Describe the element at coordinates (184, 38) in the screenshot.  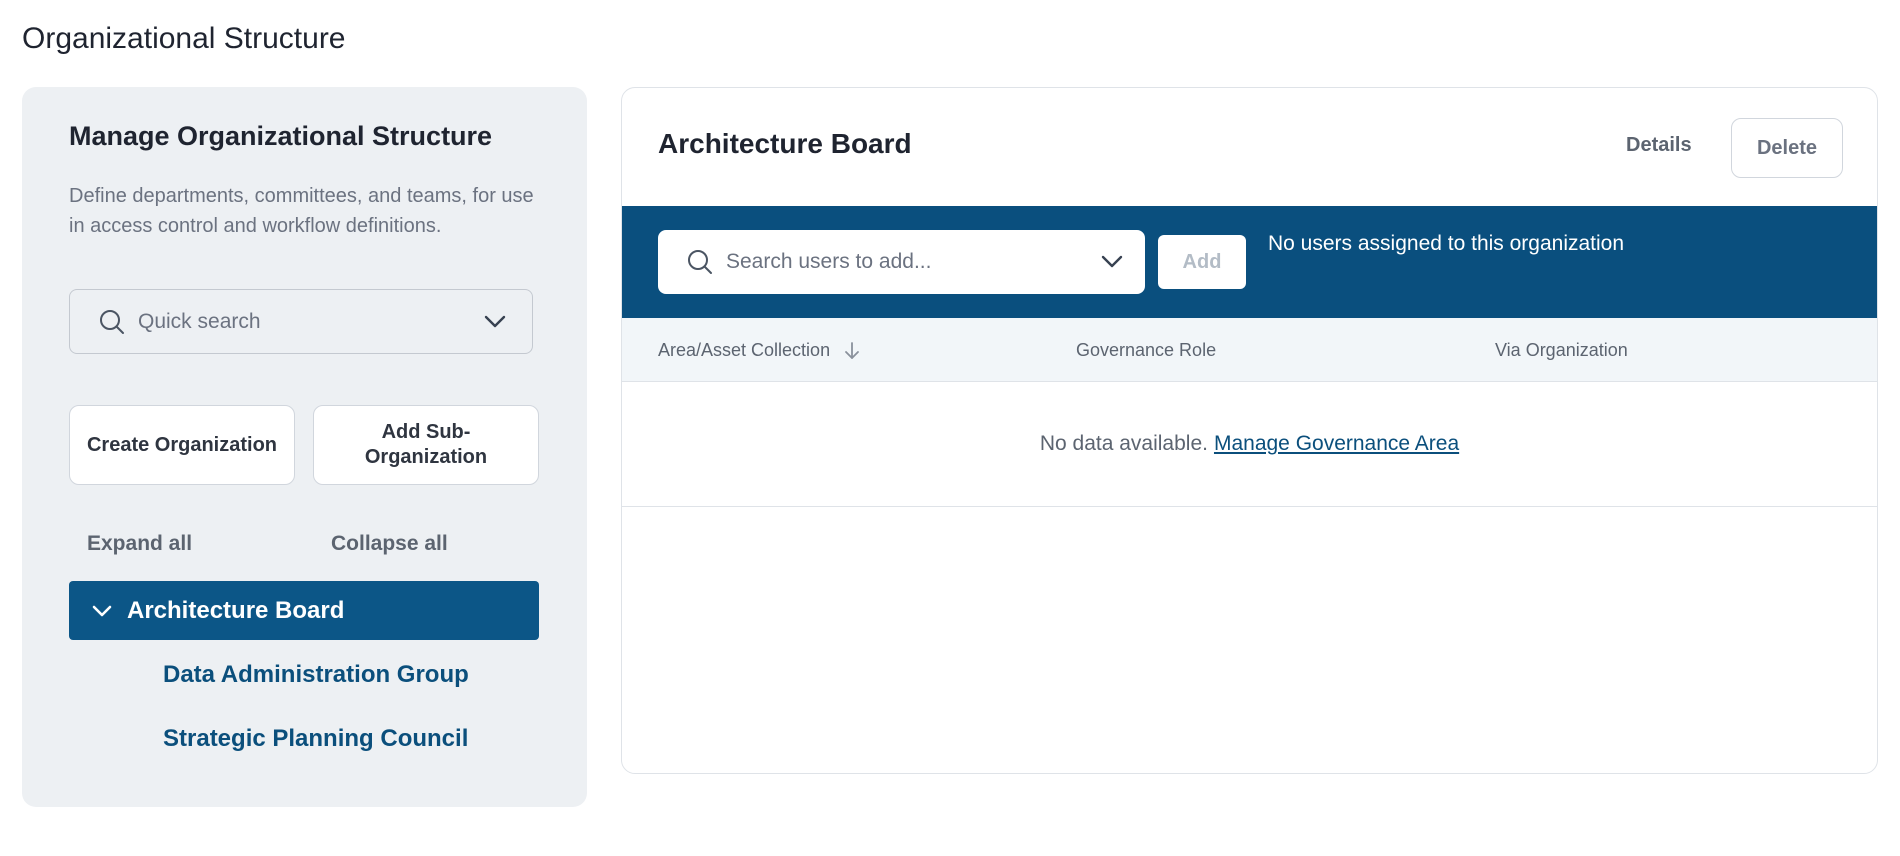
I see `page-title: Organizational Structure` at that location.